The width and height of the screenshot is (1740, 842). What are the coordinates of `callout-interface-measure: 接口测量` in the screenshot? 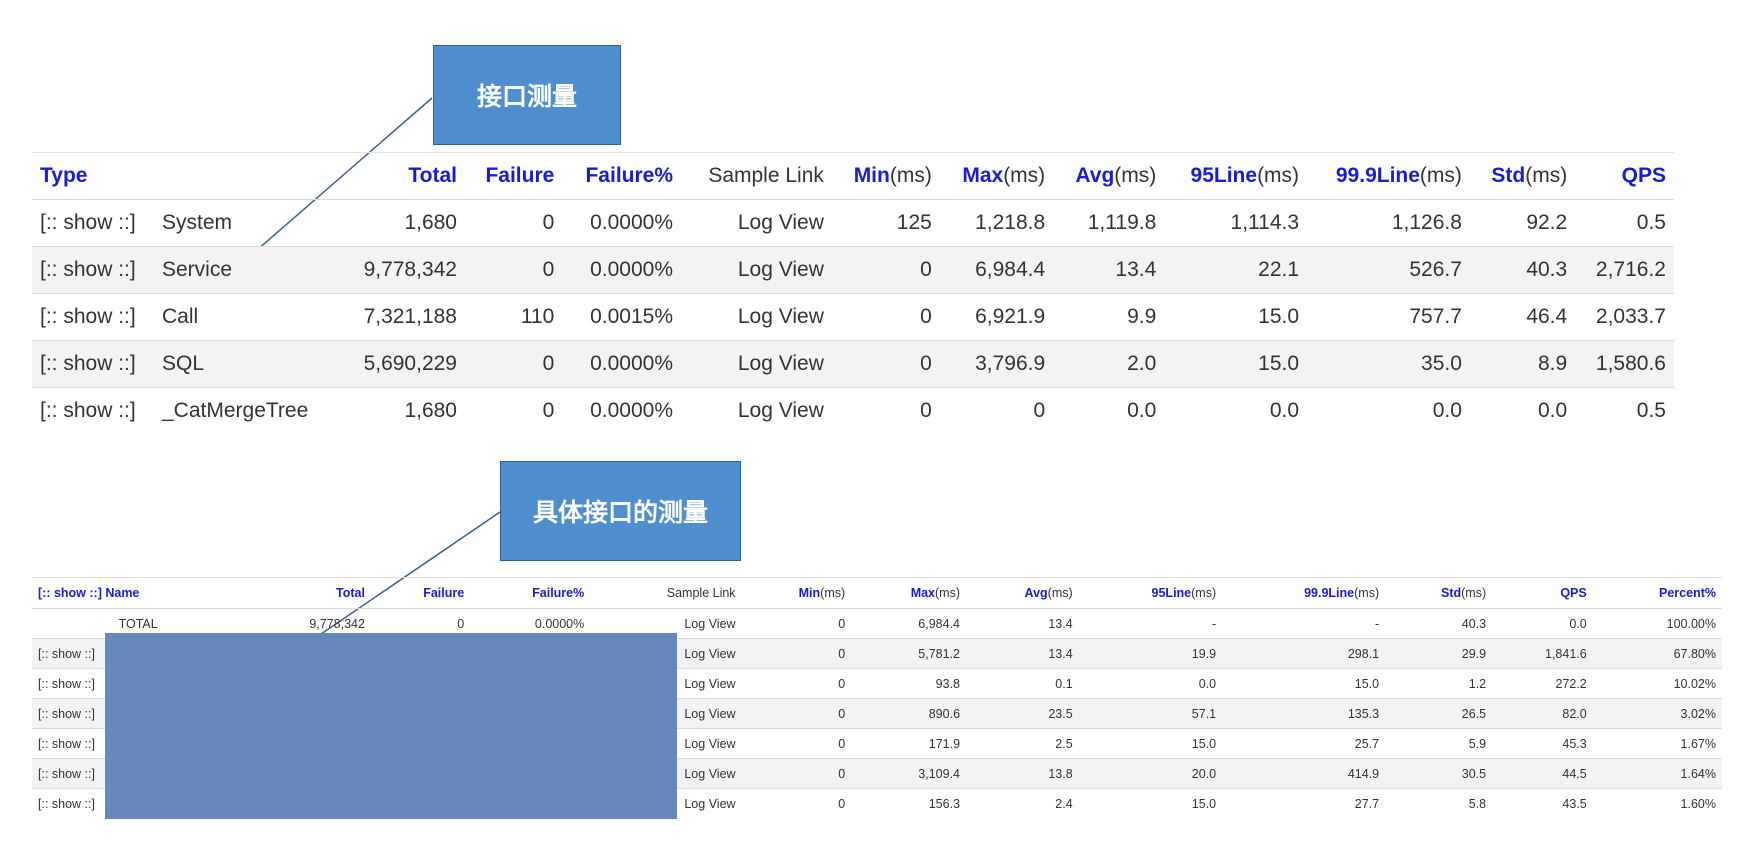 It's located at (527, 95).